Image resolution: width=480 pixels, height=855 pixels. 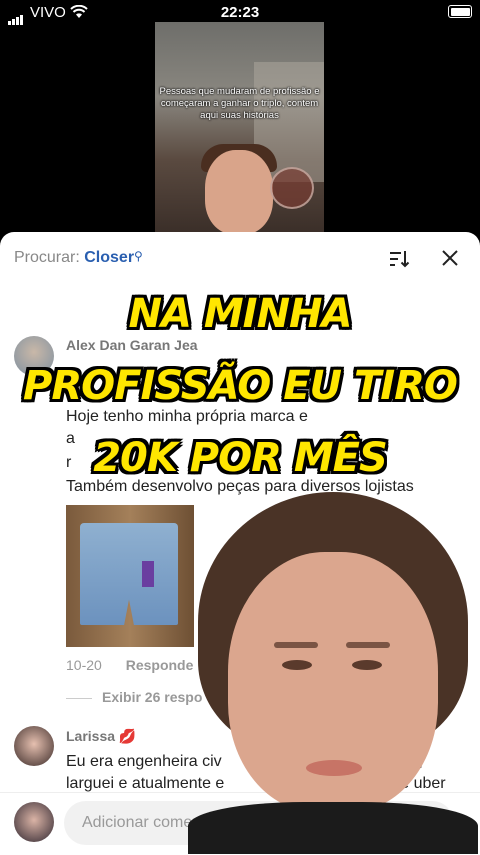 I want to click on search-label: Procurar:, so click(x=47, y=257).